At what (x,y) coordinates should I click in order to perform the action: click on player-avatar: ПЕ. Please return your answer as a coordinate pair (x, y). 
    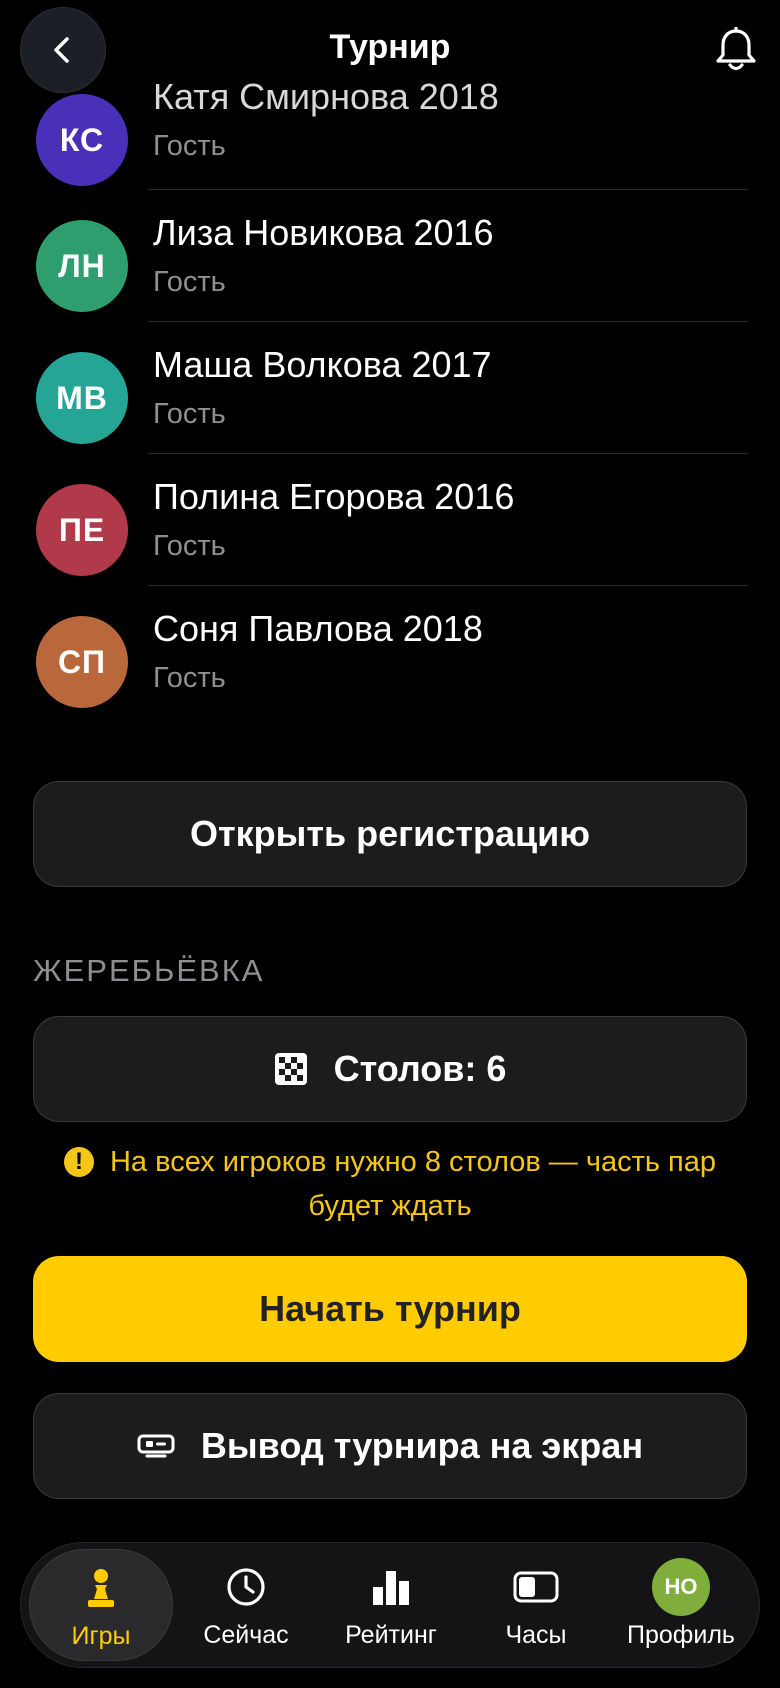
    Looking at the image, I should click on (82, 530).